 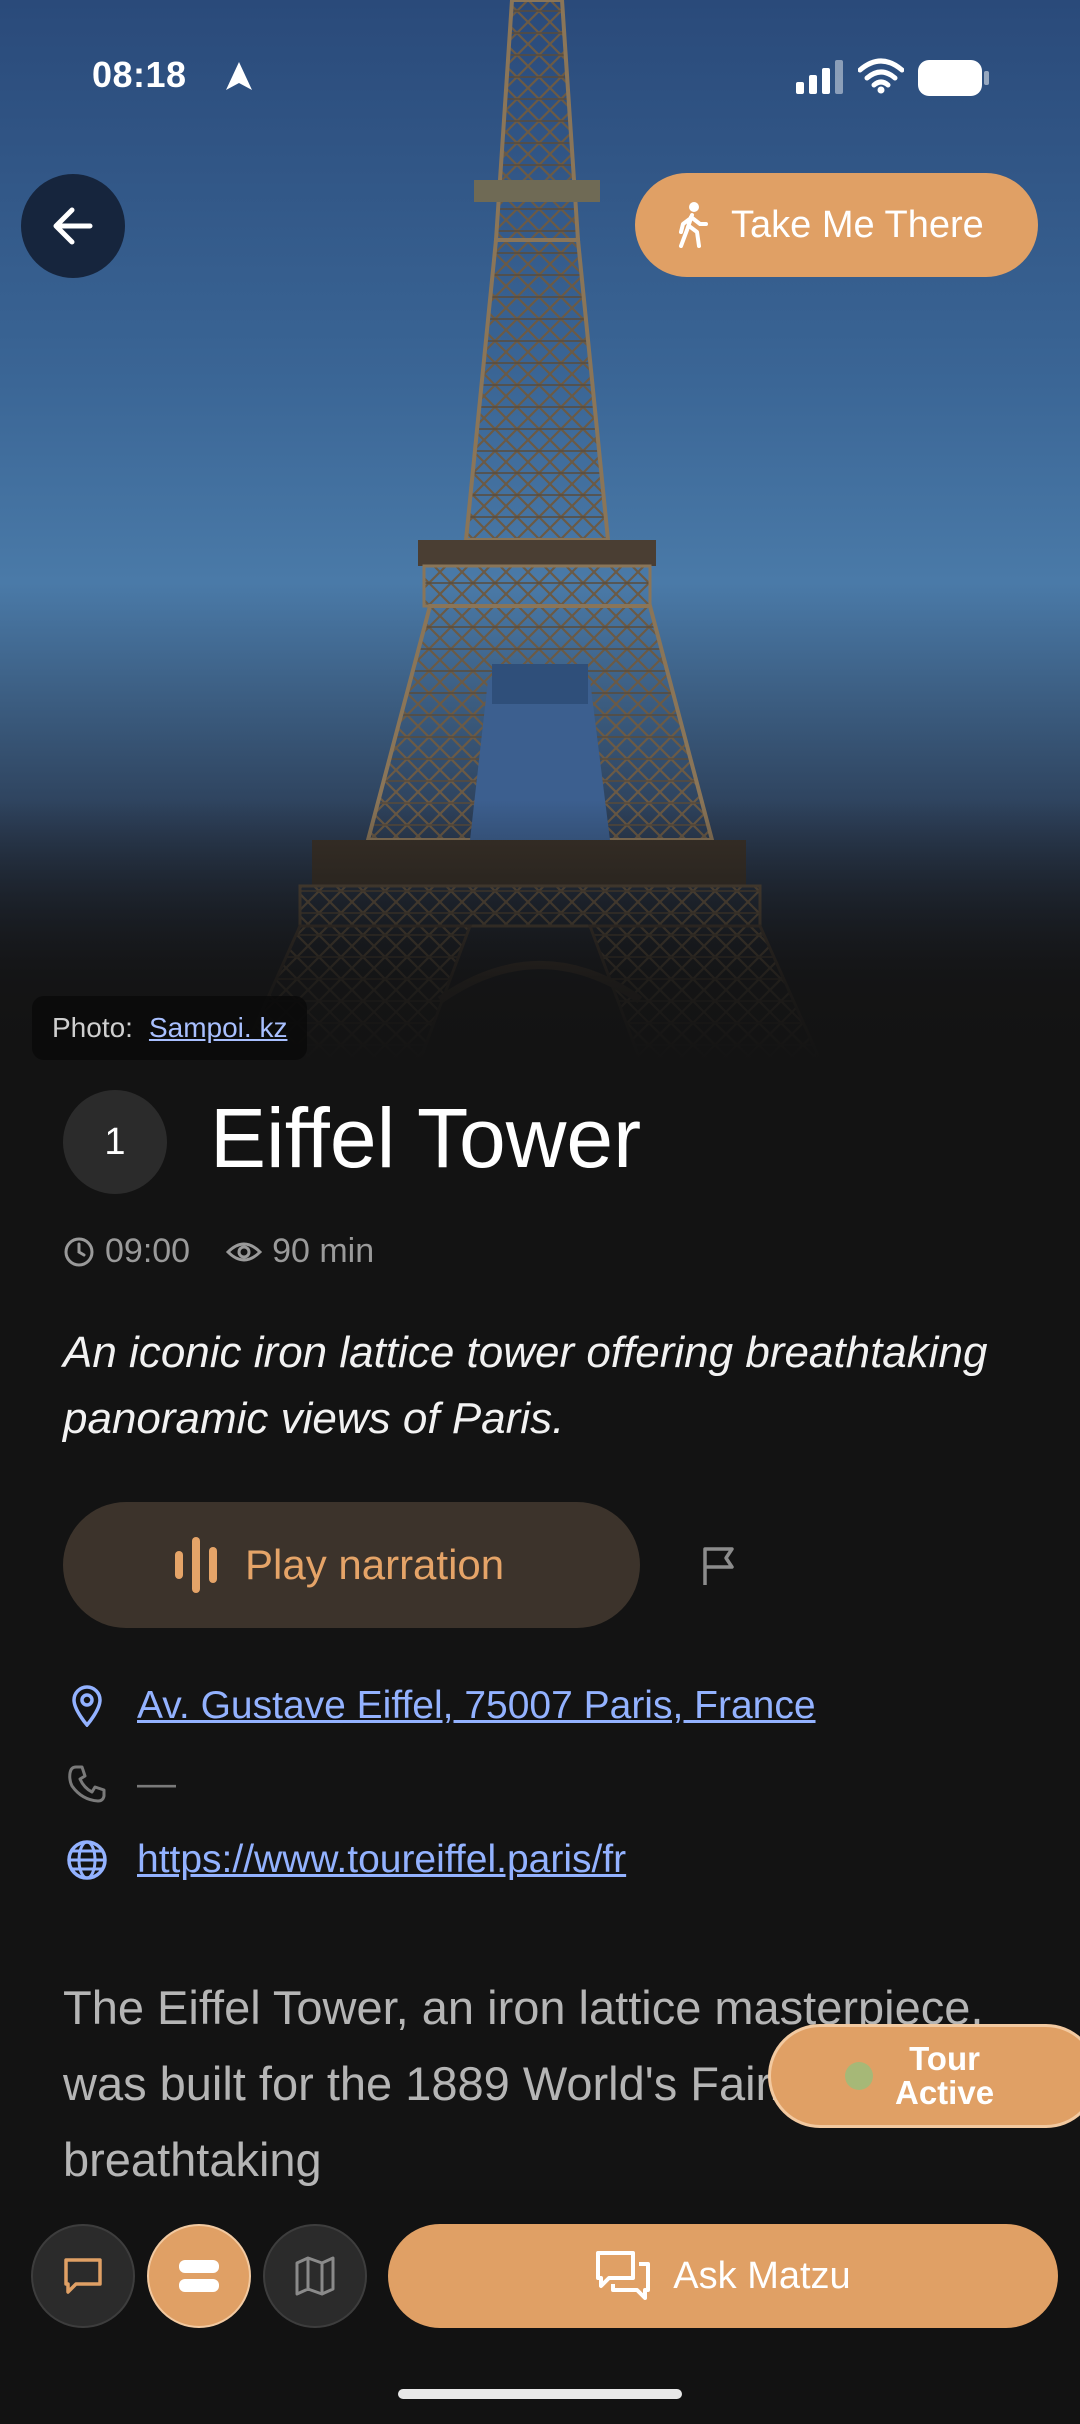 What do you see at coordinates (381, 1860) in the screenshot?
I see `website-link: https://www.toureiffel.paris/fr` at bounding box center [381, 1860].